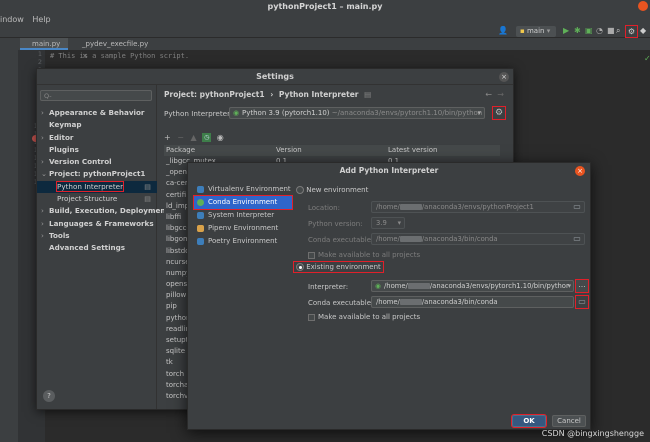  I want to click on left-tool-strip, so click(9, 240).